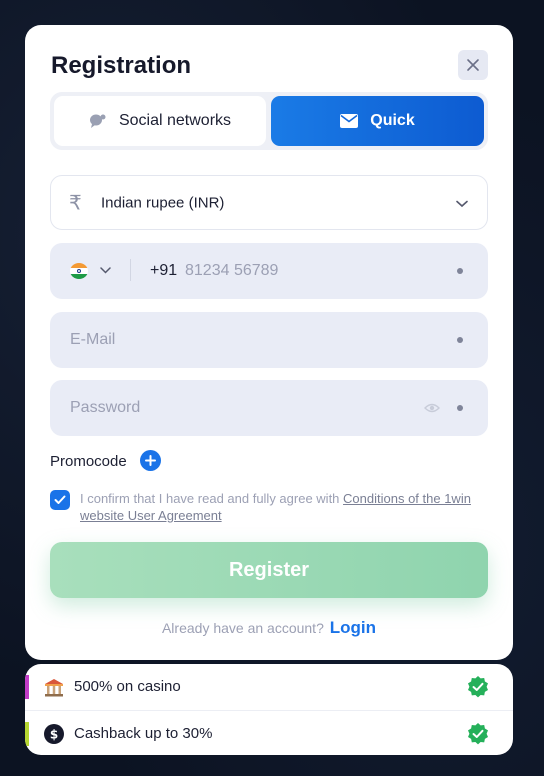 The width and height of the screenshot is (544, 776). I want to click on tab-quick-label: Quick, so click(392, 120).